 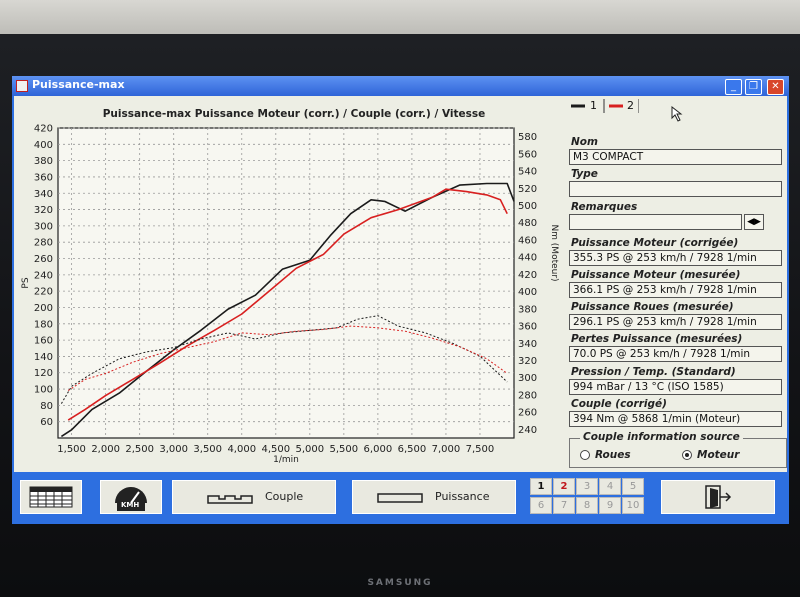 I want to click on nom-label: Nom, so click(x=584, y=142).